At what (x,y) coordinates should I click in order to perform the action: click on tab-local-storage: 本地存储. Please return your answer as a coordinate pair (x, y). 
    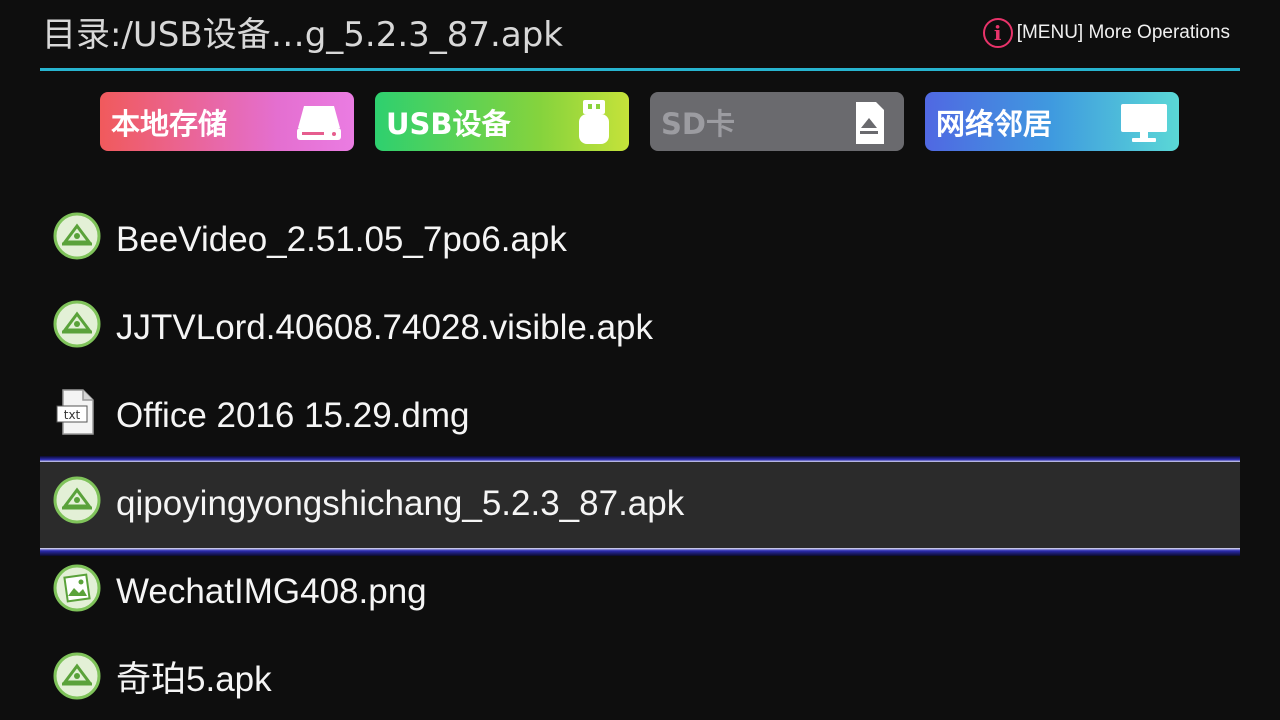
    Looking at the image, I should click on (227, 121).